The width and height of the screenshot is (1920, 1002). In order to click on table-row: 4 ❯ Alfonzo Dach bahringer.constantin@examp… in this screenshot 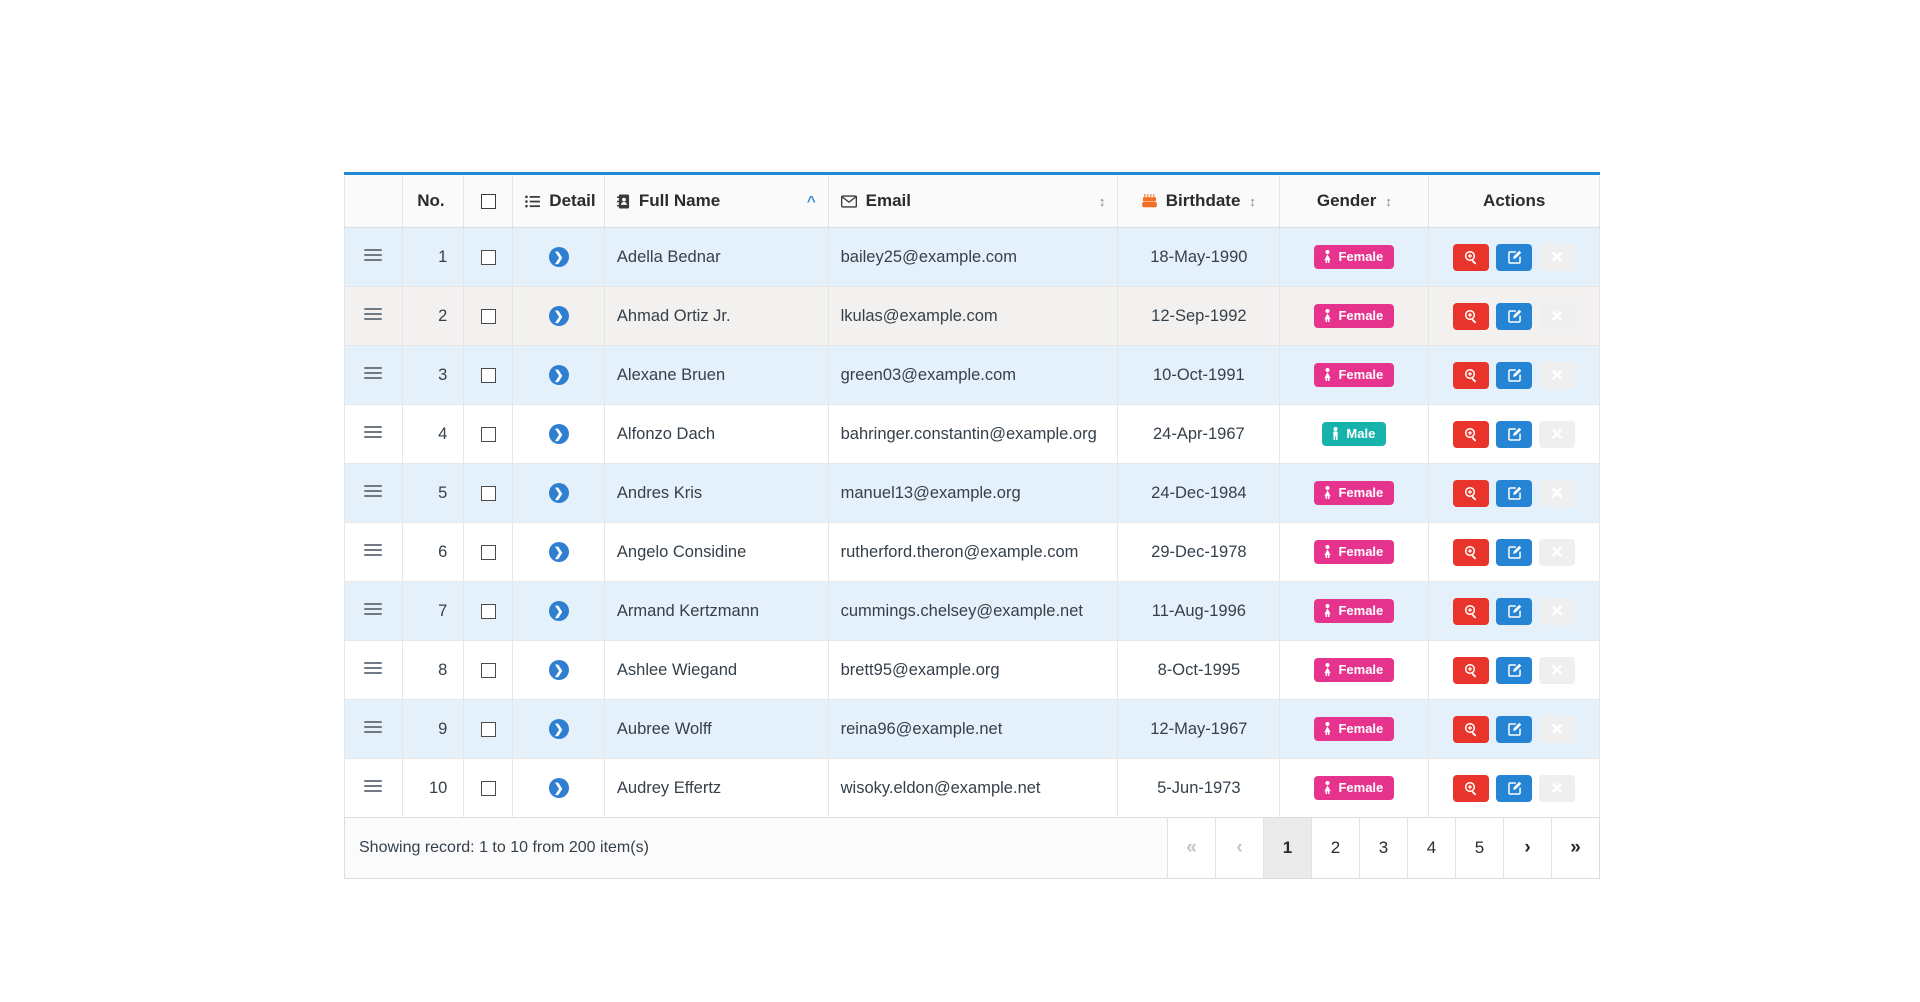, I will do `click(972, 434)`.